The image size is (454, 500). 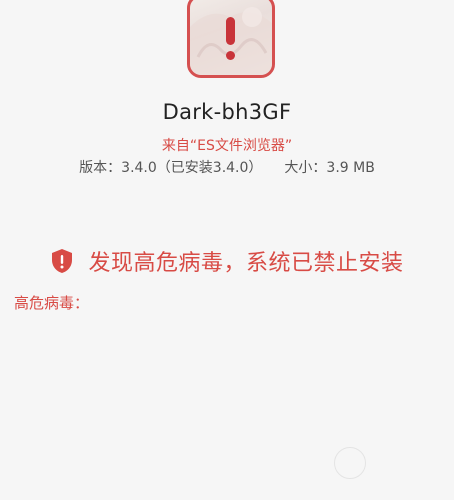 What do you see at coordinates (350, 463) in the screenshot?
I see `floating-home-button` at bounding box center [350, 463].